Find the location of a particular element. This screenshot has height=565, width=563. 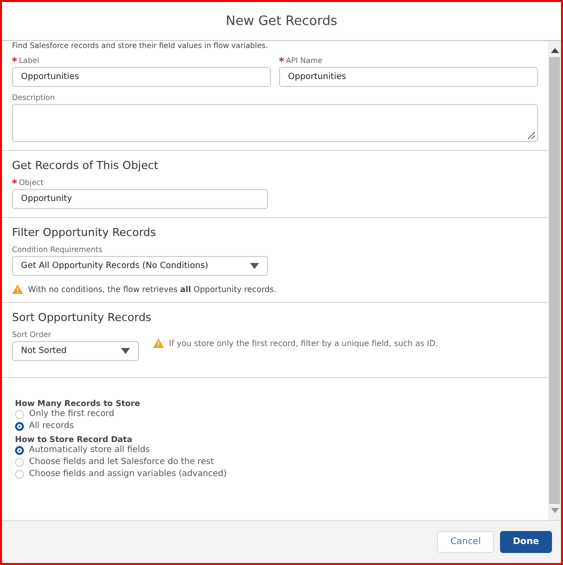

input-field: Opportunity is located at coordinates (140, 199).